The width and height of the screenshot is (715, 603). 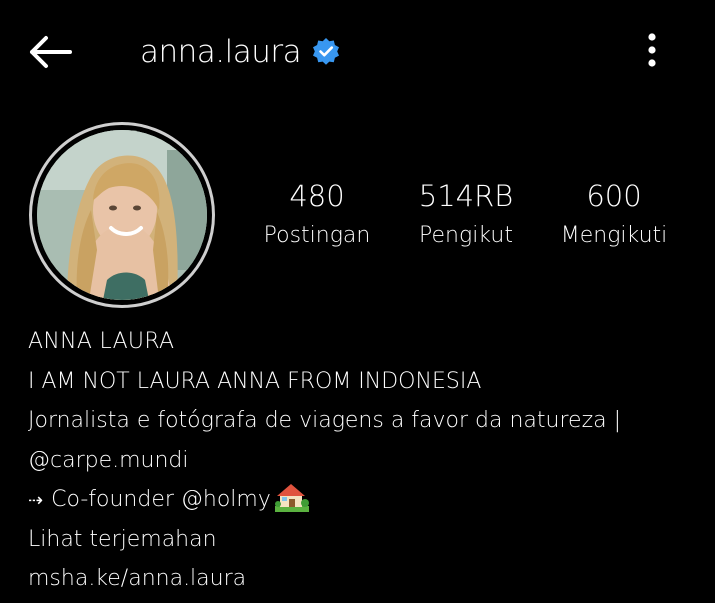 What do you see at coordinates (466, 216) in the screenshot?
I see `followers-stat: 514RB Pengikut` at bounding box center [466, 216].